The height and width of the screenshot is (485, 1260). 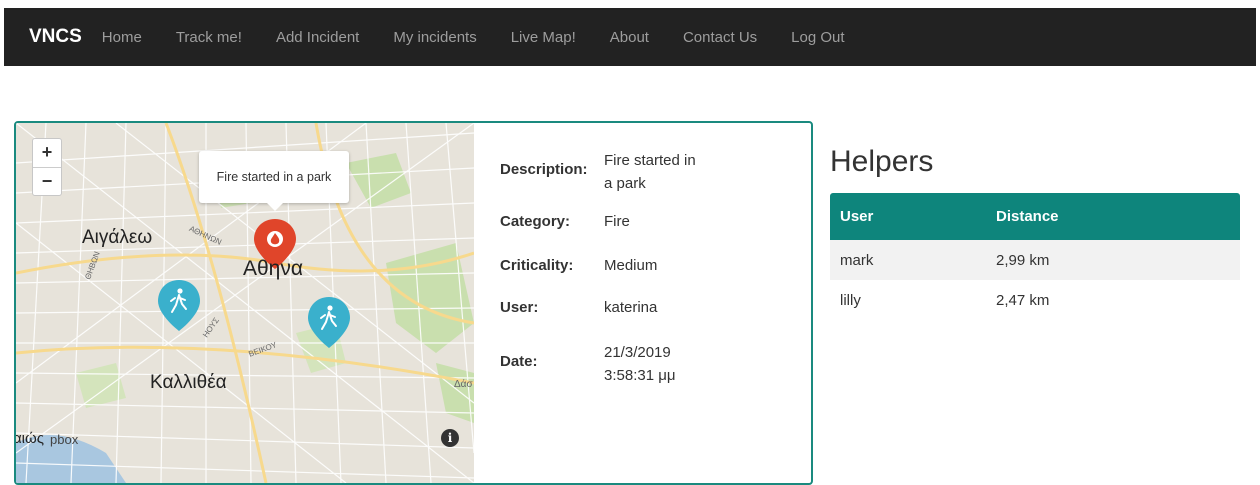 I want to click on nav-about: About, so click(x=629, y=37).